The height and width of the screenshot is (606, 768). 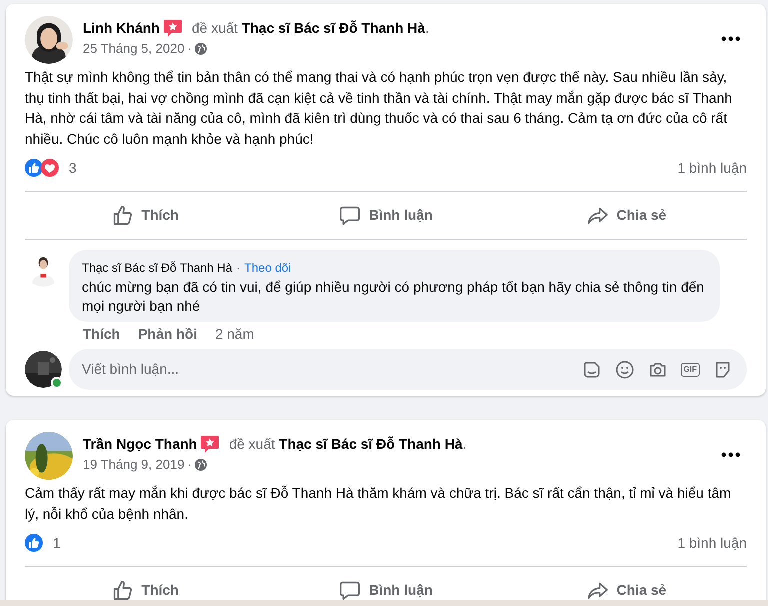 I want to click on post-date: 19 Tháng 9, 2019, so click(x=134, y=464).